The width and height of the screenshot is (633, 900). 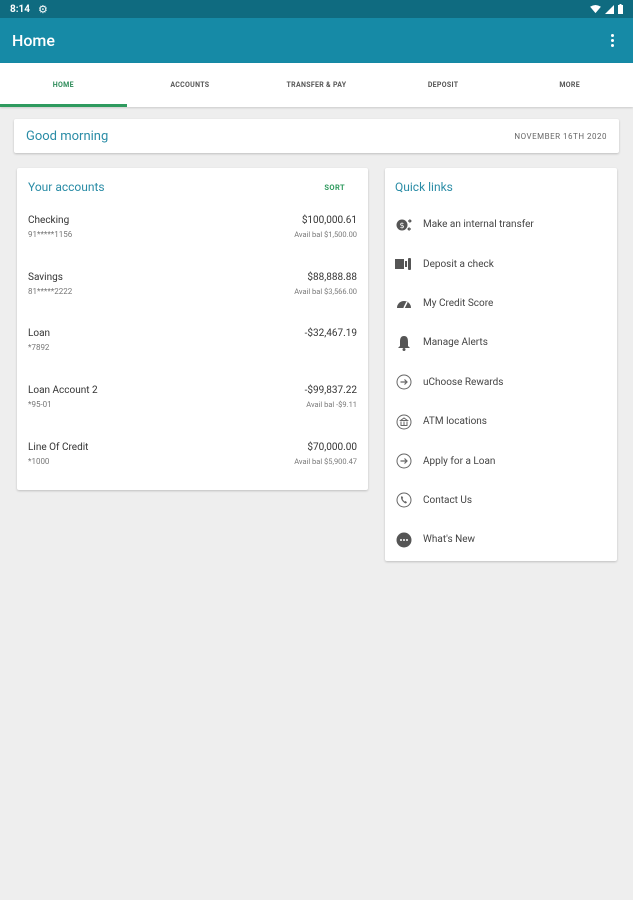 What do you see at coordinates (501, 460) in the screenshot?
I see `quick-link-apply-loan: Apply for a Loan` at bounding box center [501, 460].